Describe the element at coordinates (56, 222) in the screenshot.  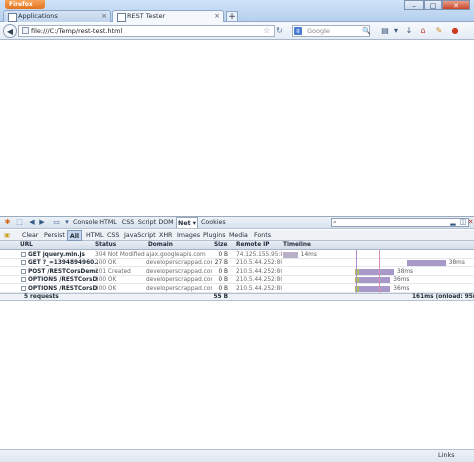
I see `layout-icon: ▭` at that location.